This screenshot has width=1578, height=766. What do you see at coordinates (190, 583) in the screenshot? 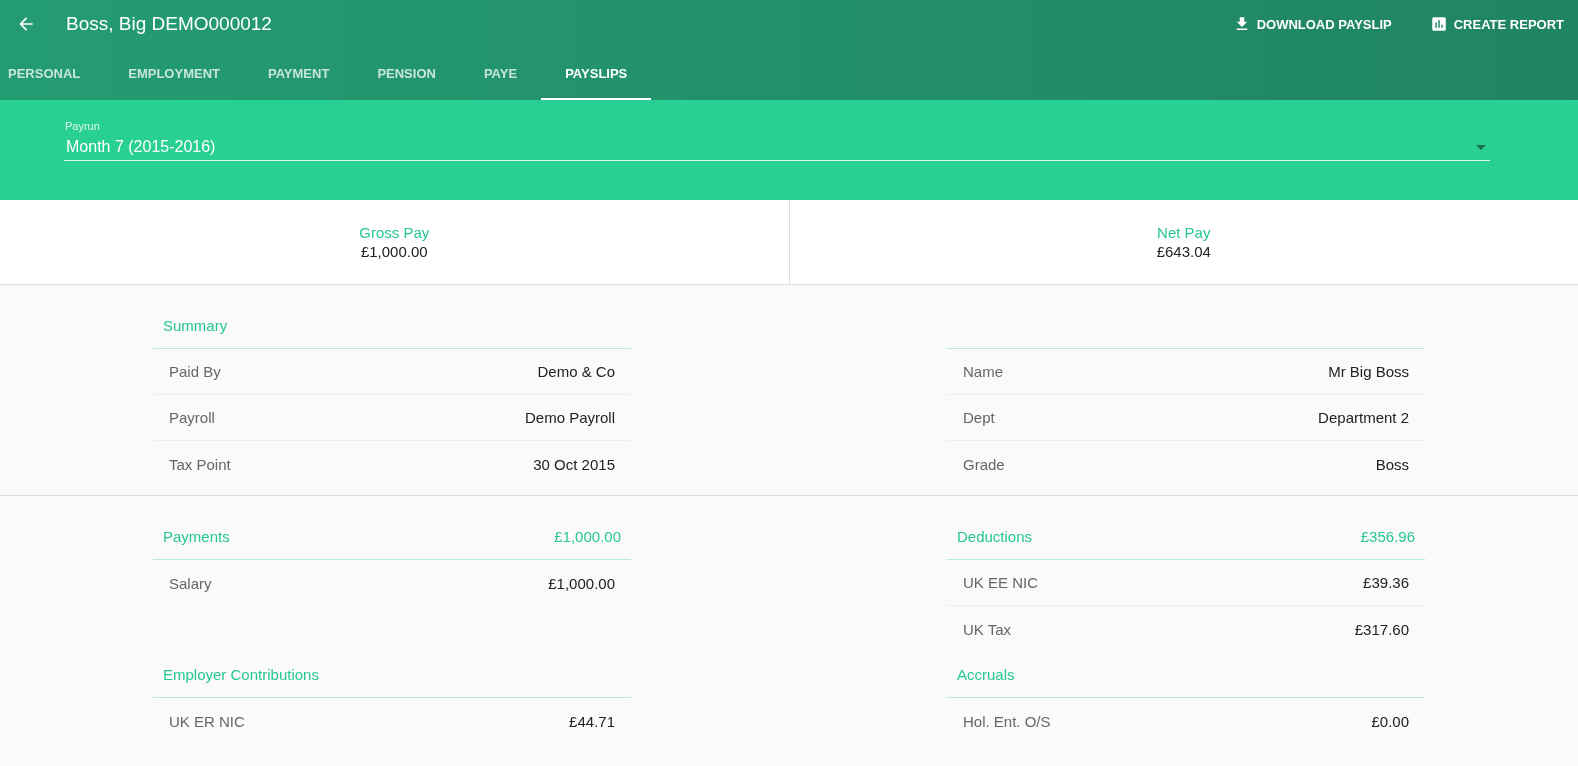
I see `row-label: Salary` at bounding box center [190, 583].